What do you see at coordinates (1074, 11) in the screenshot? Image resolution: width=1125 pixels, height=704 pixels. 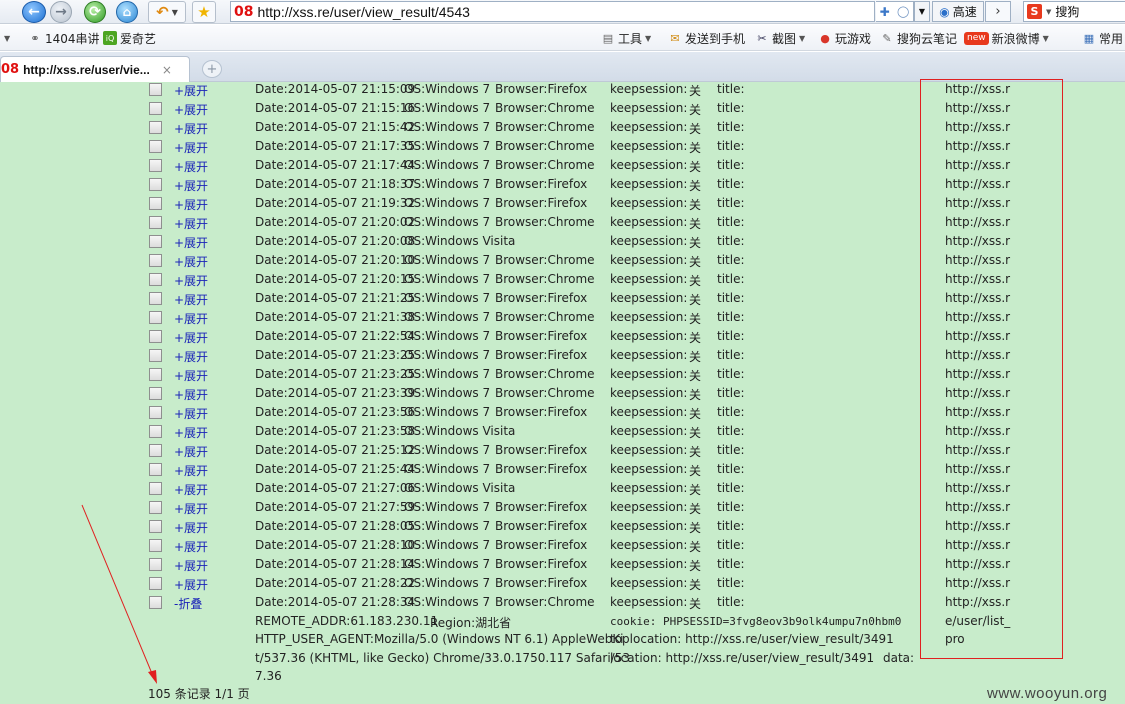 I see `search-input: S ▼ 搜狗` at bounding box center [1074, 11].